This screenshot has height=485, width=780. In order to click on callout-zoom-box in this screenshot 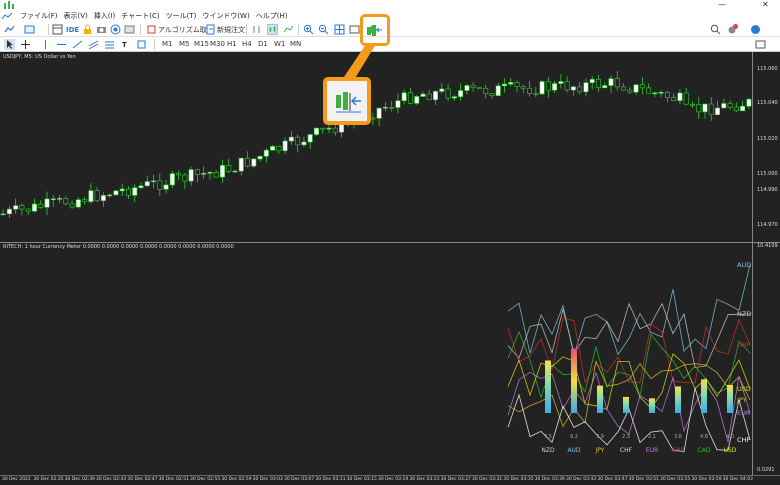, I will do `click(347, 101)`.